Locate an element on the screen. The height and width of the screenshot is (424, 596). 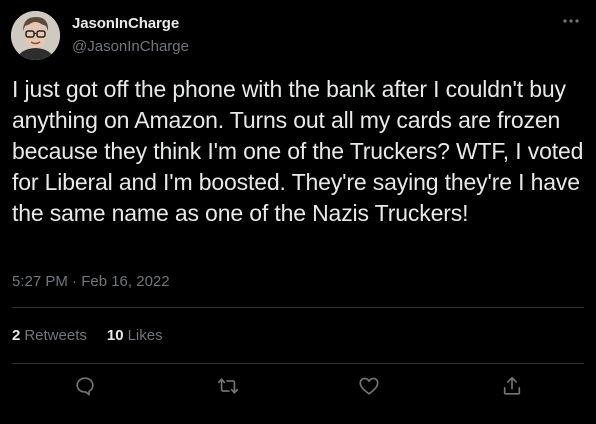
like-button is located at coordinates (369, 386).